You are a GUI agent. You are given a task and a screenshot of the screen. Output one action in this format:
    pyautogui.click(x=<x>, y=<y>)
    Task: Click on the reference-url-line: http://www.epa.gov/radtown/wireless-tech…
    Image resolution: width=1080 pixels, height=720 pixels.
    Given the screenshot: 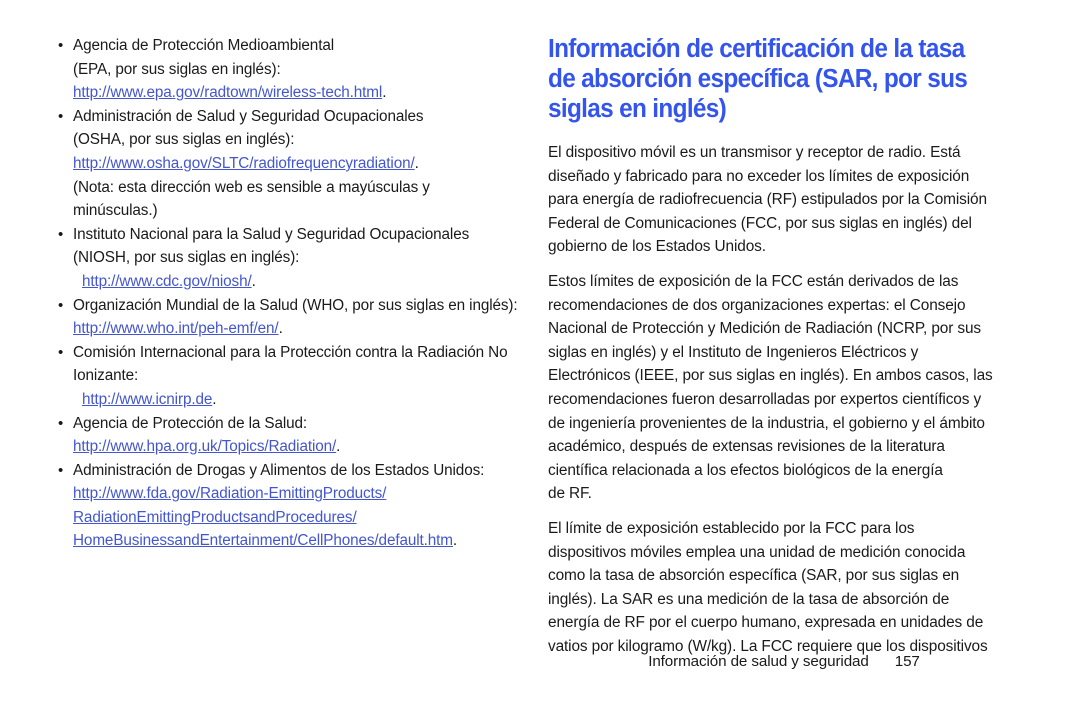 What is the action you would take?
    pyautogui.click(x=300, y=93)
    